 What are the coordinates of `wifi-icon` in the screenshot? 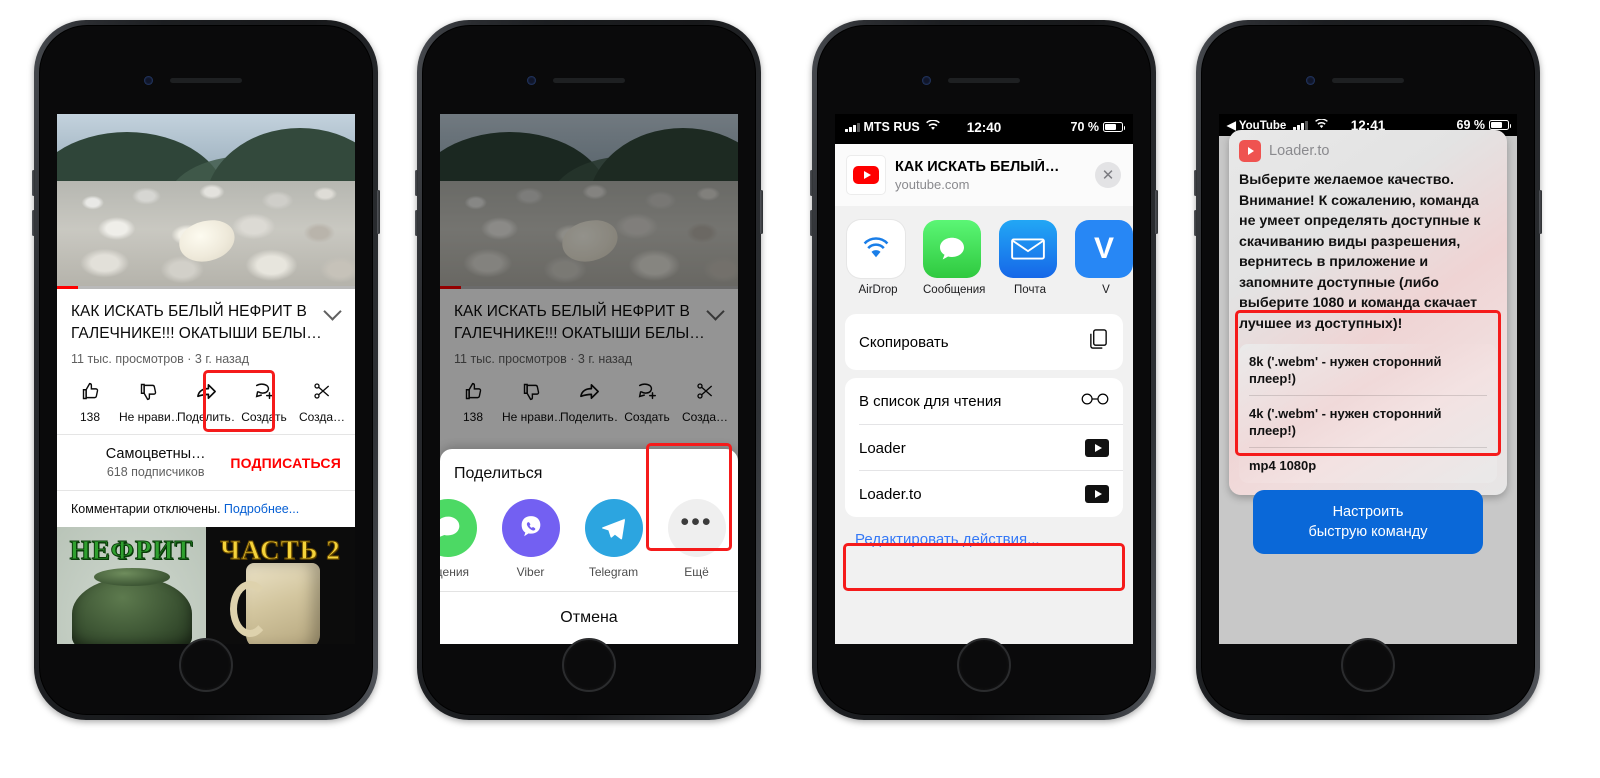 It's located at (932, 126).